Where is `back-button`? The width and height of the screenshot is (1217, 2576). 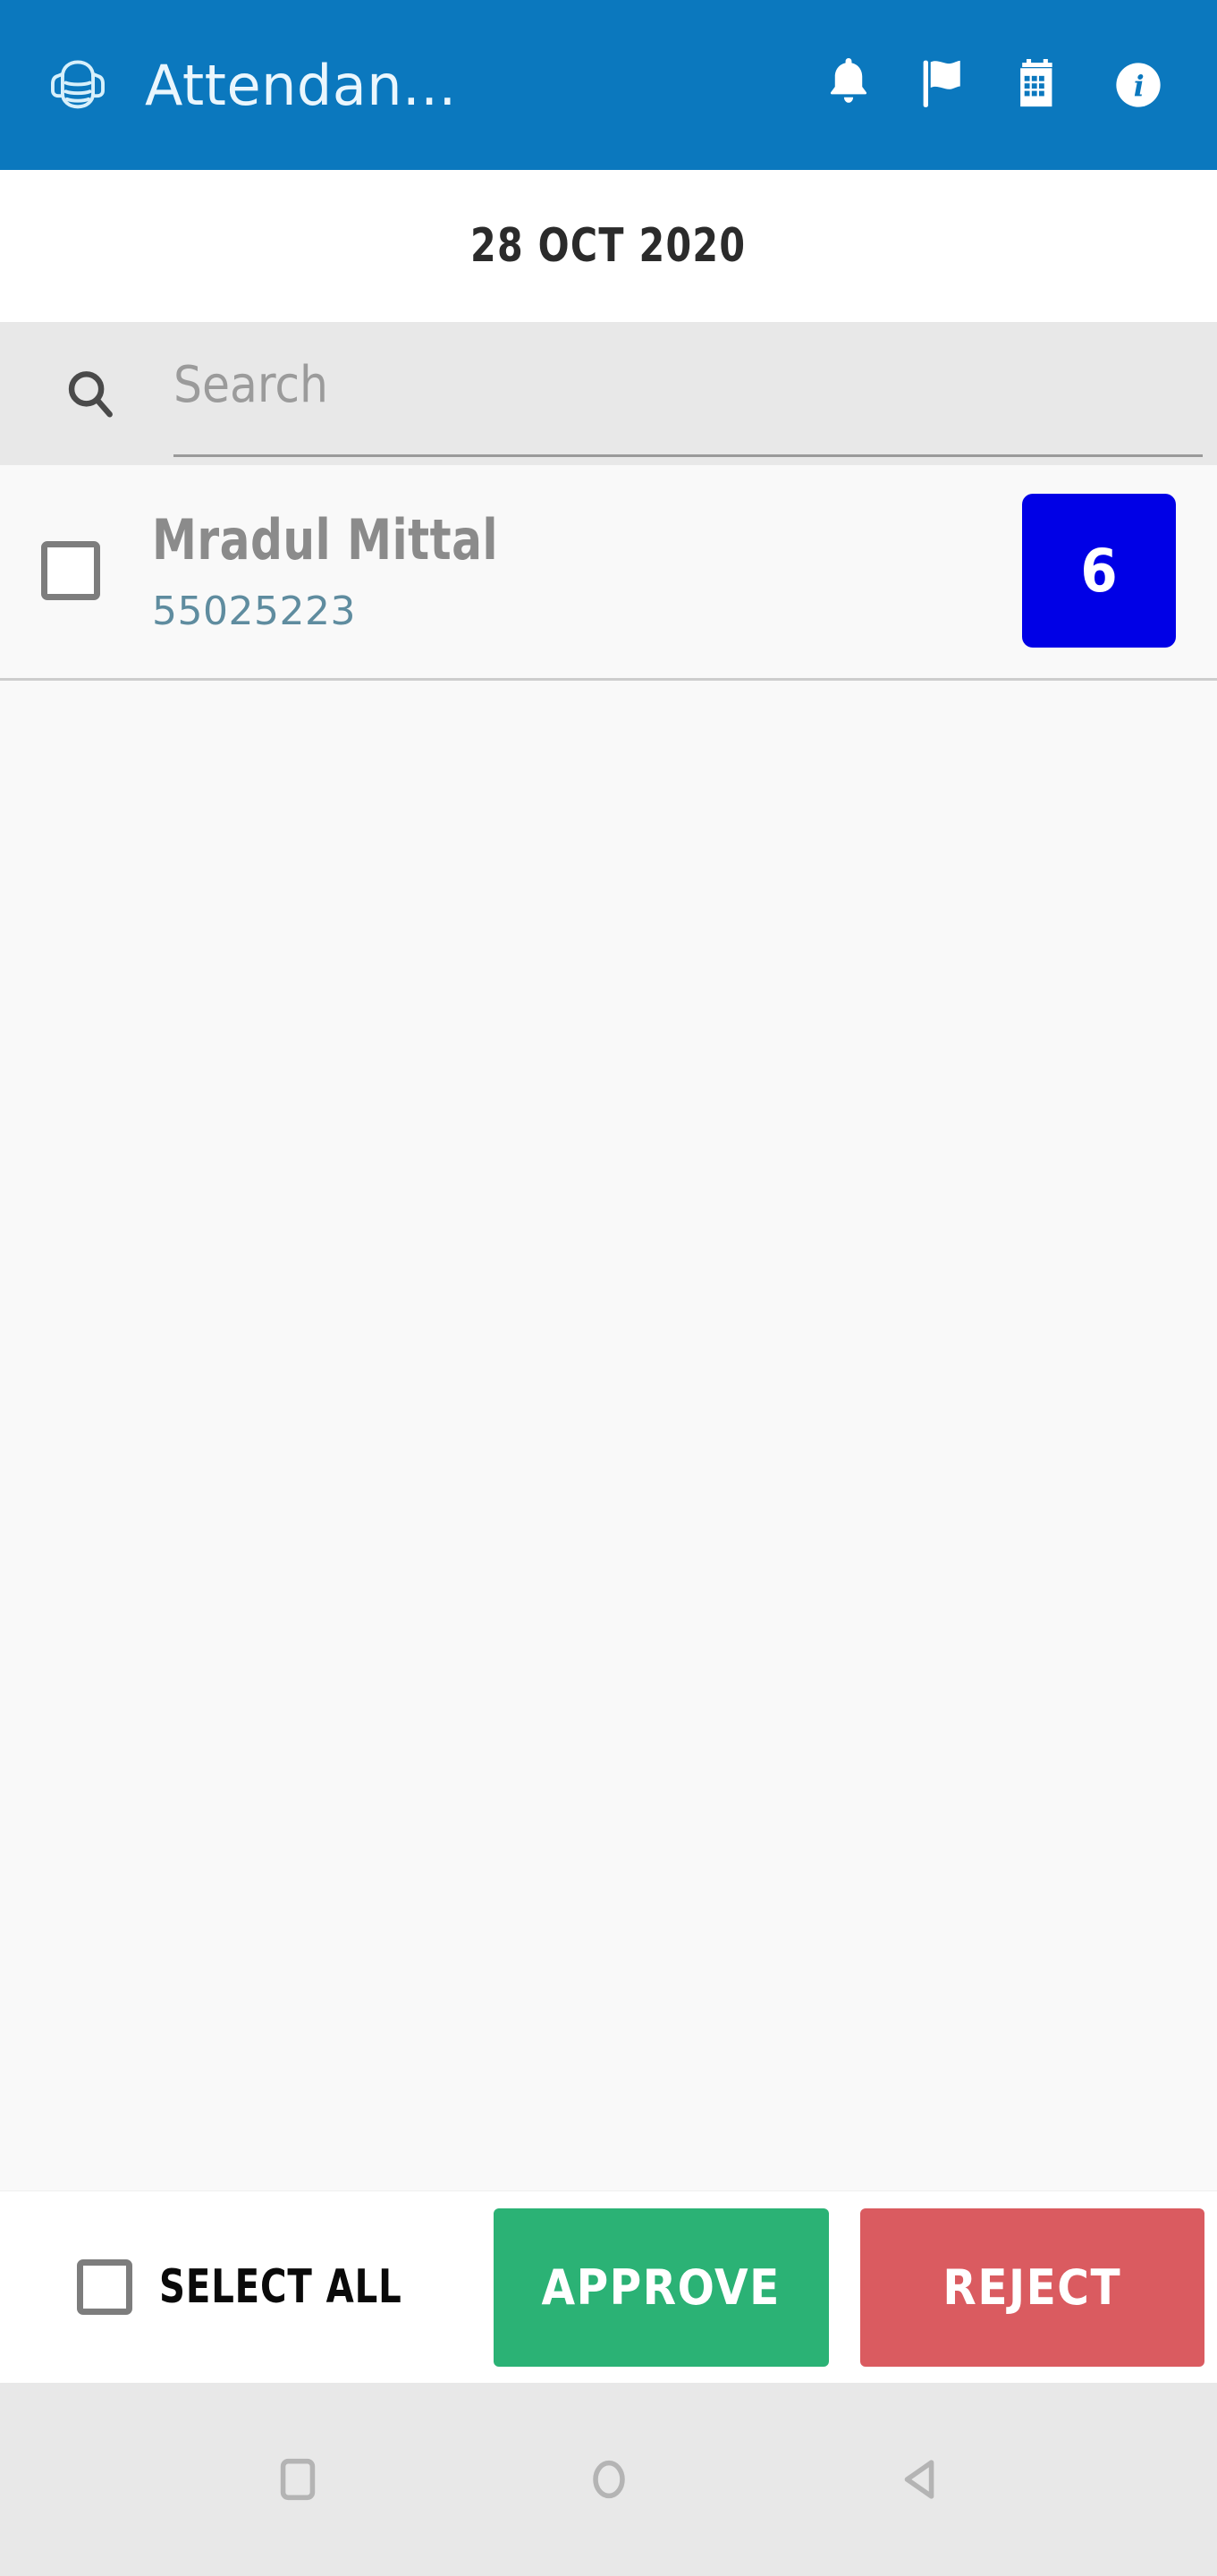
back-button is located at coordinates (920, 2479).